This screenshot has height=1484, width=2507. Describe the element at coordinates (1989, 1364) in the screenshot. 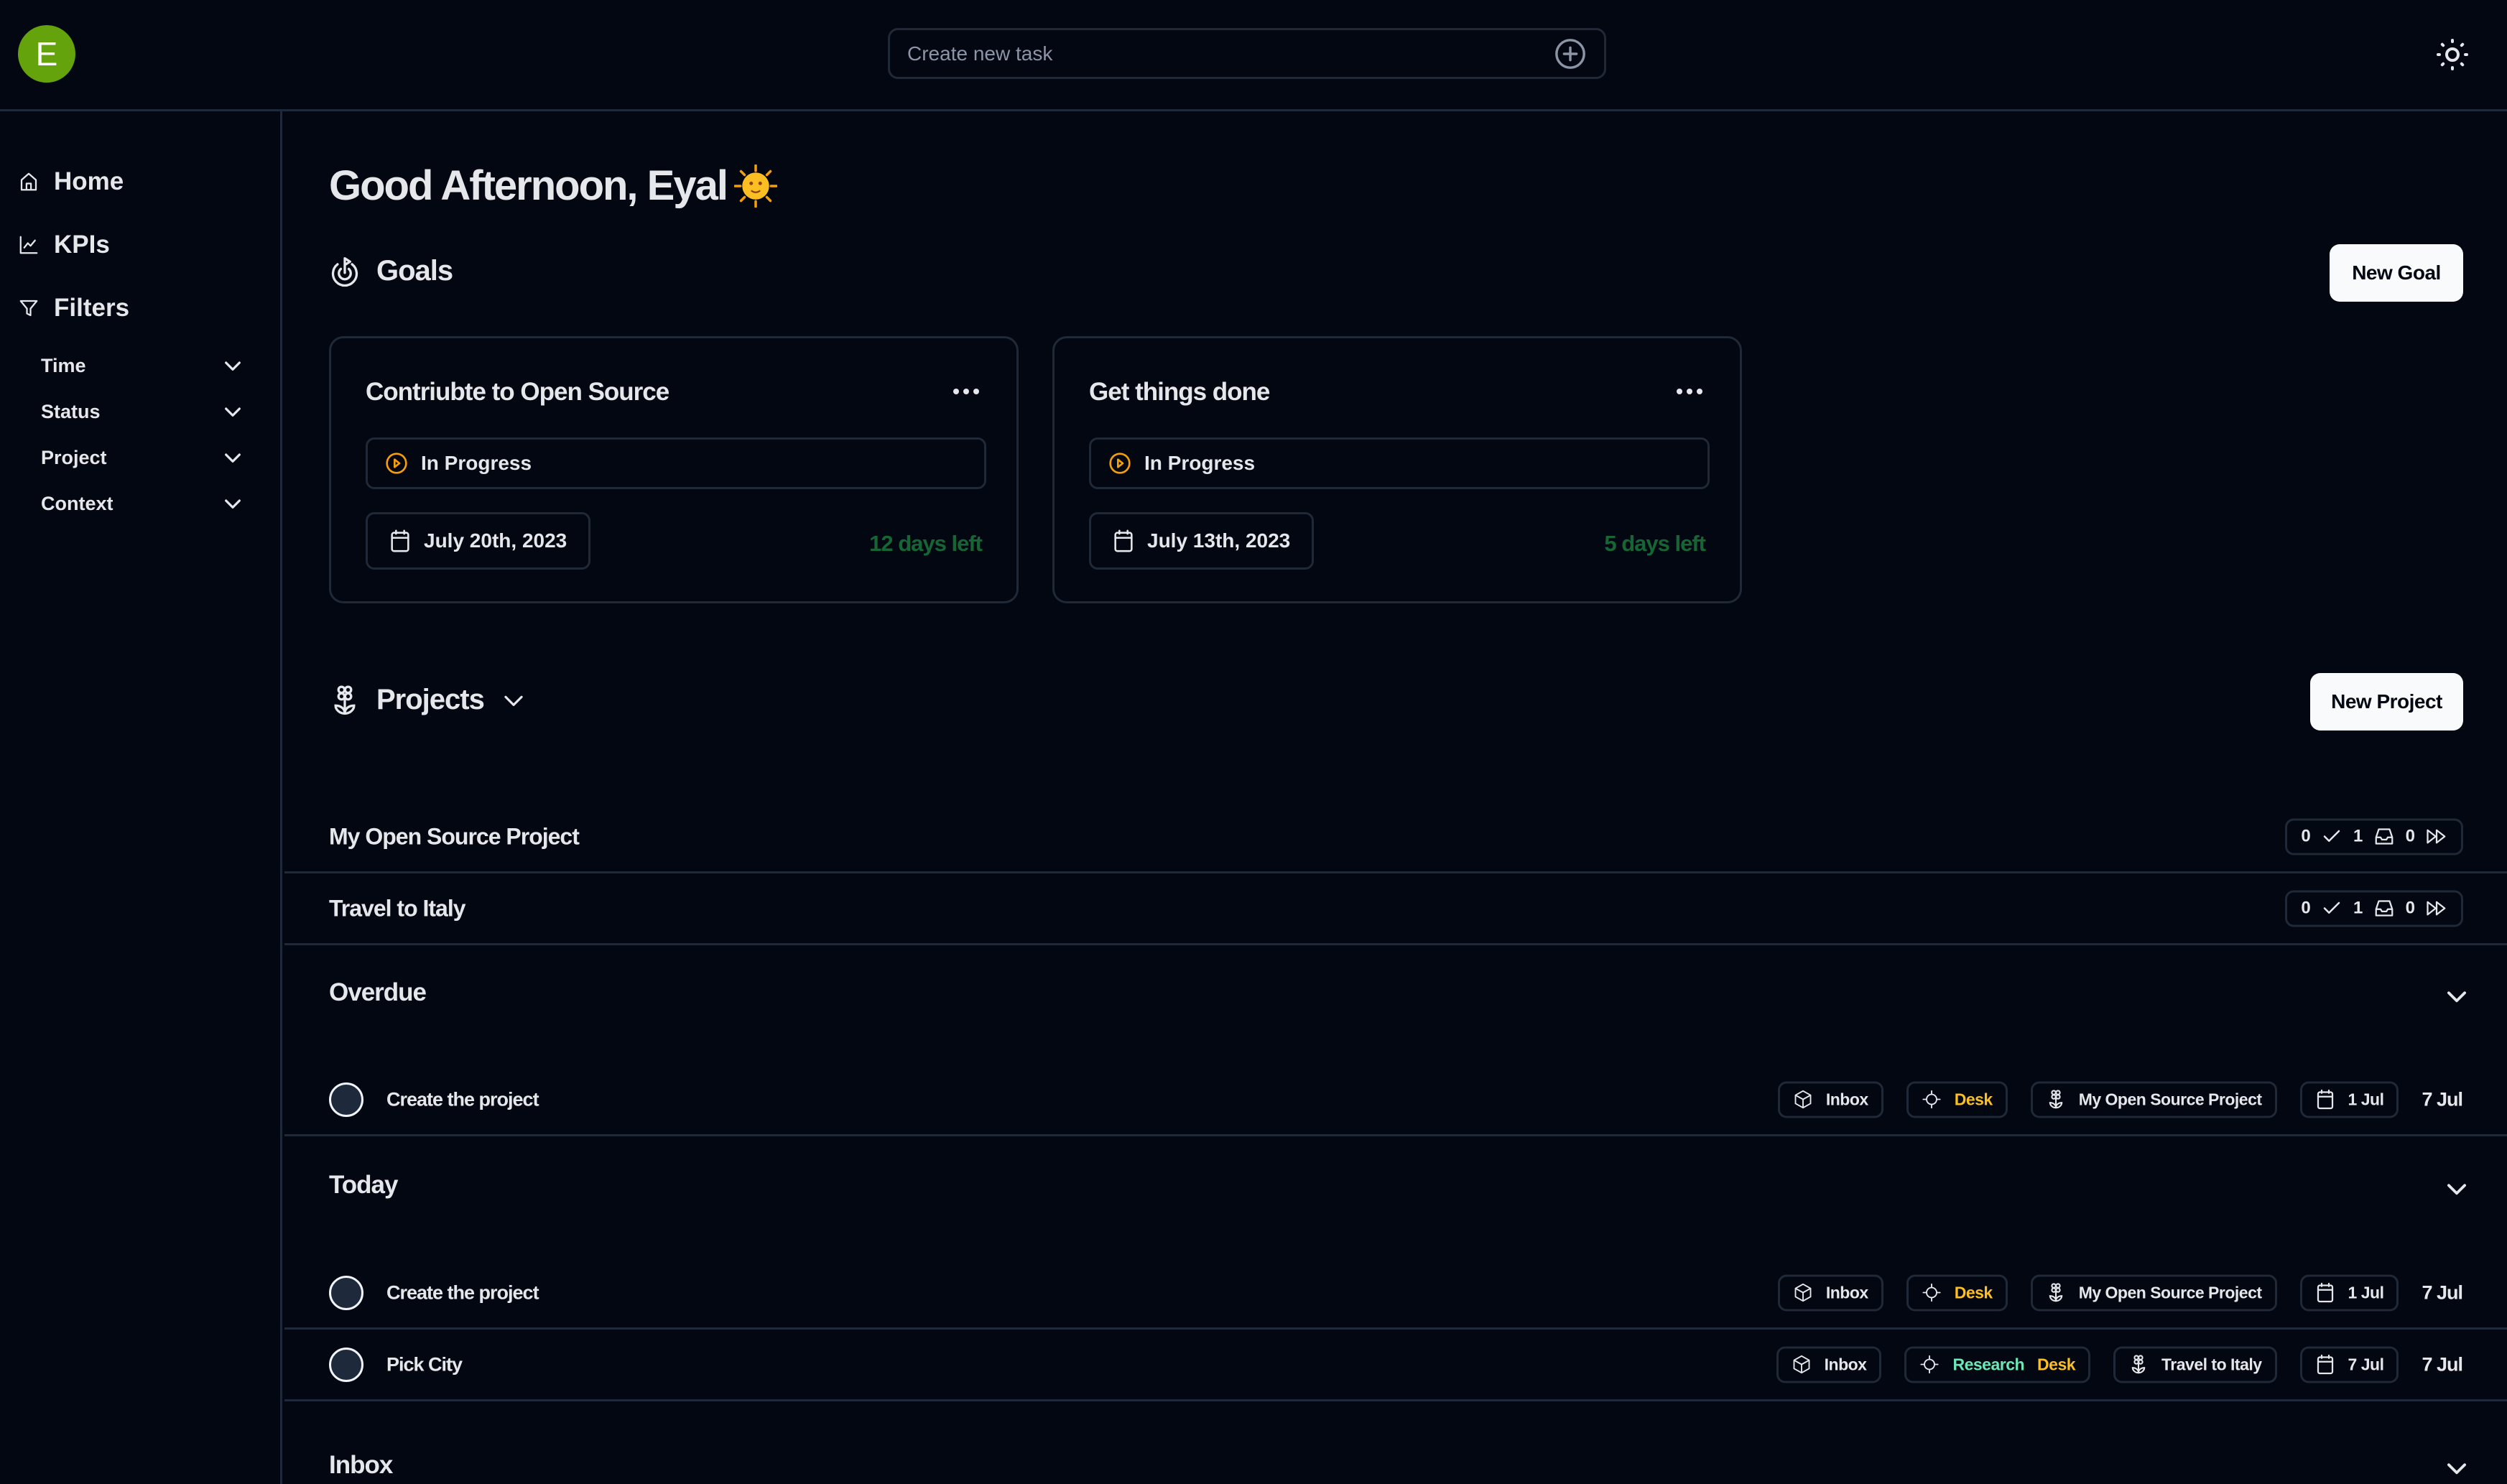

I see `context-label: Research` at that location.